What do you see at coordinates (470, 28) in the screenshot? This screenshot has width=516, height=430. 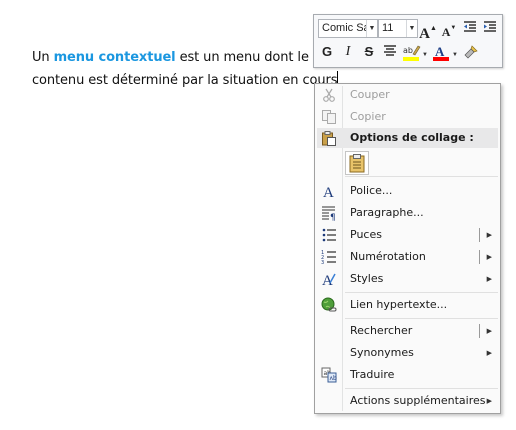 I see `decrease-indent-icon` at bounding box center [470, 28].